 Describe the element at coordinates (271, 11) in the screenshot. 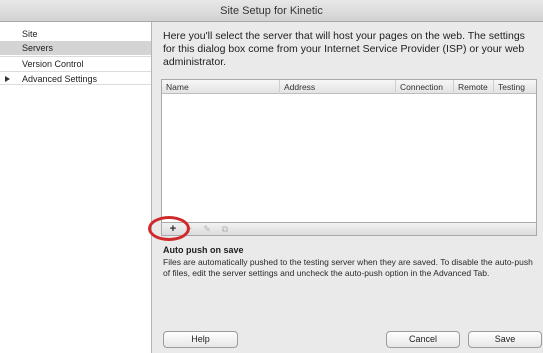

I see `window-title: Site Setup for Kinetic` at that location.